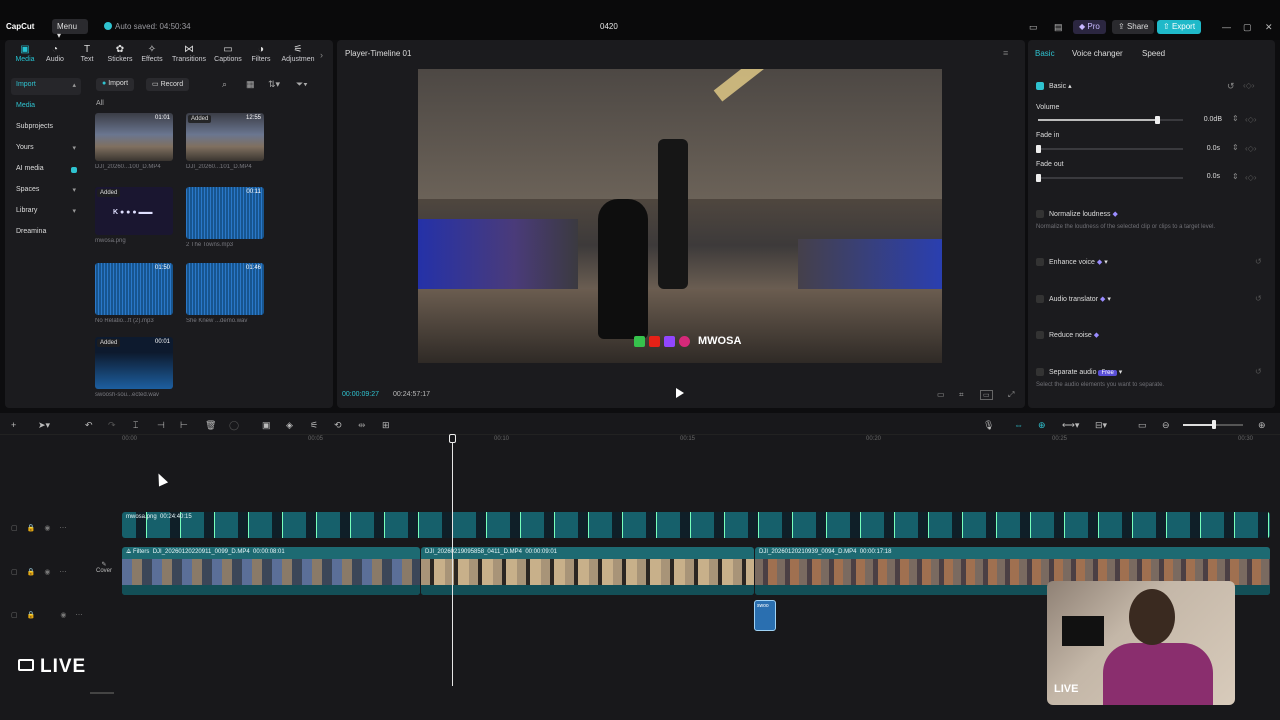 This screenshot has height=720, width=1280. I want to click on basic-checkbox, so click(1040, 86).